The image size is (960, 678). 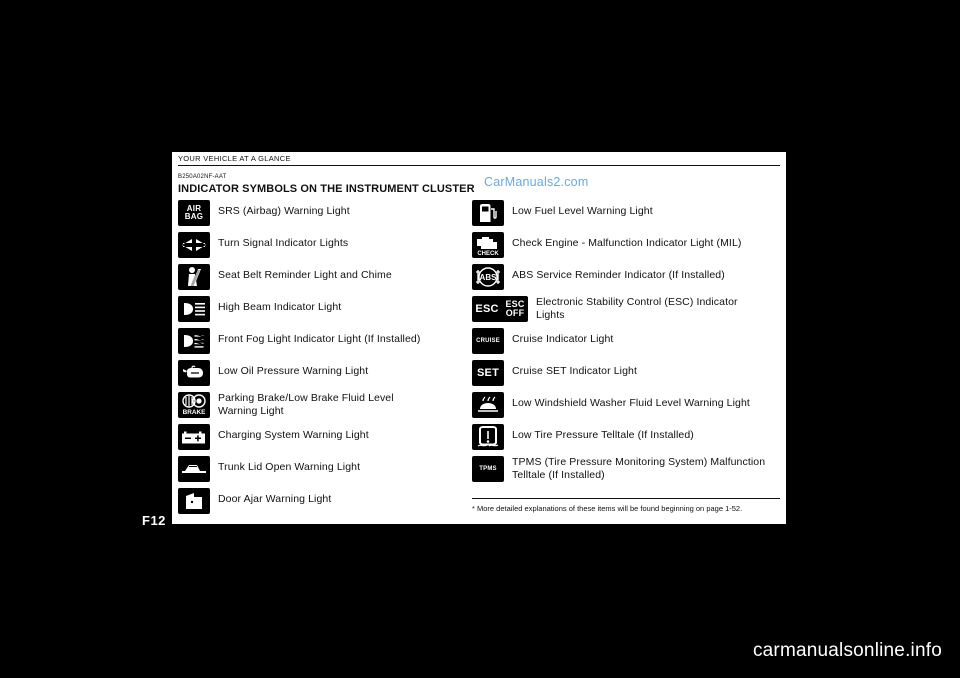 I want to click on list-item: Charging System Warning Light, so click(x=328, y=437).